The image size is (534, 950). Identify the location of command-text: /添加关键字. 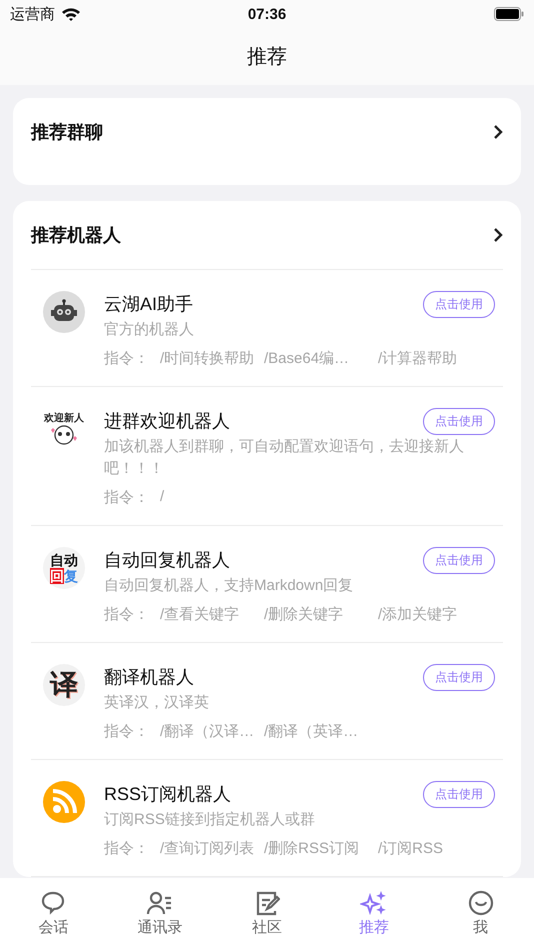
(418, 614).